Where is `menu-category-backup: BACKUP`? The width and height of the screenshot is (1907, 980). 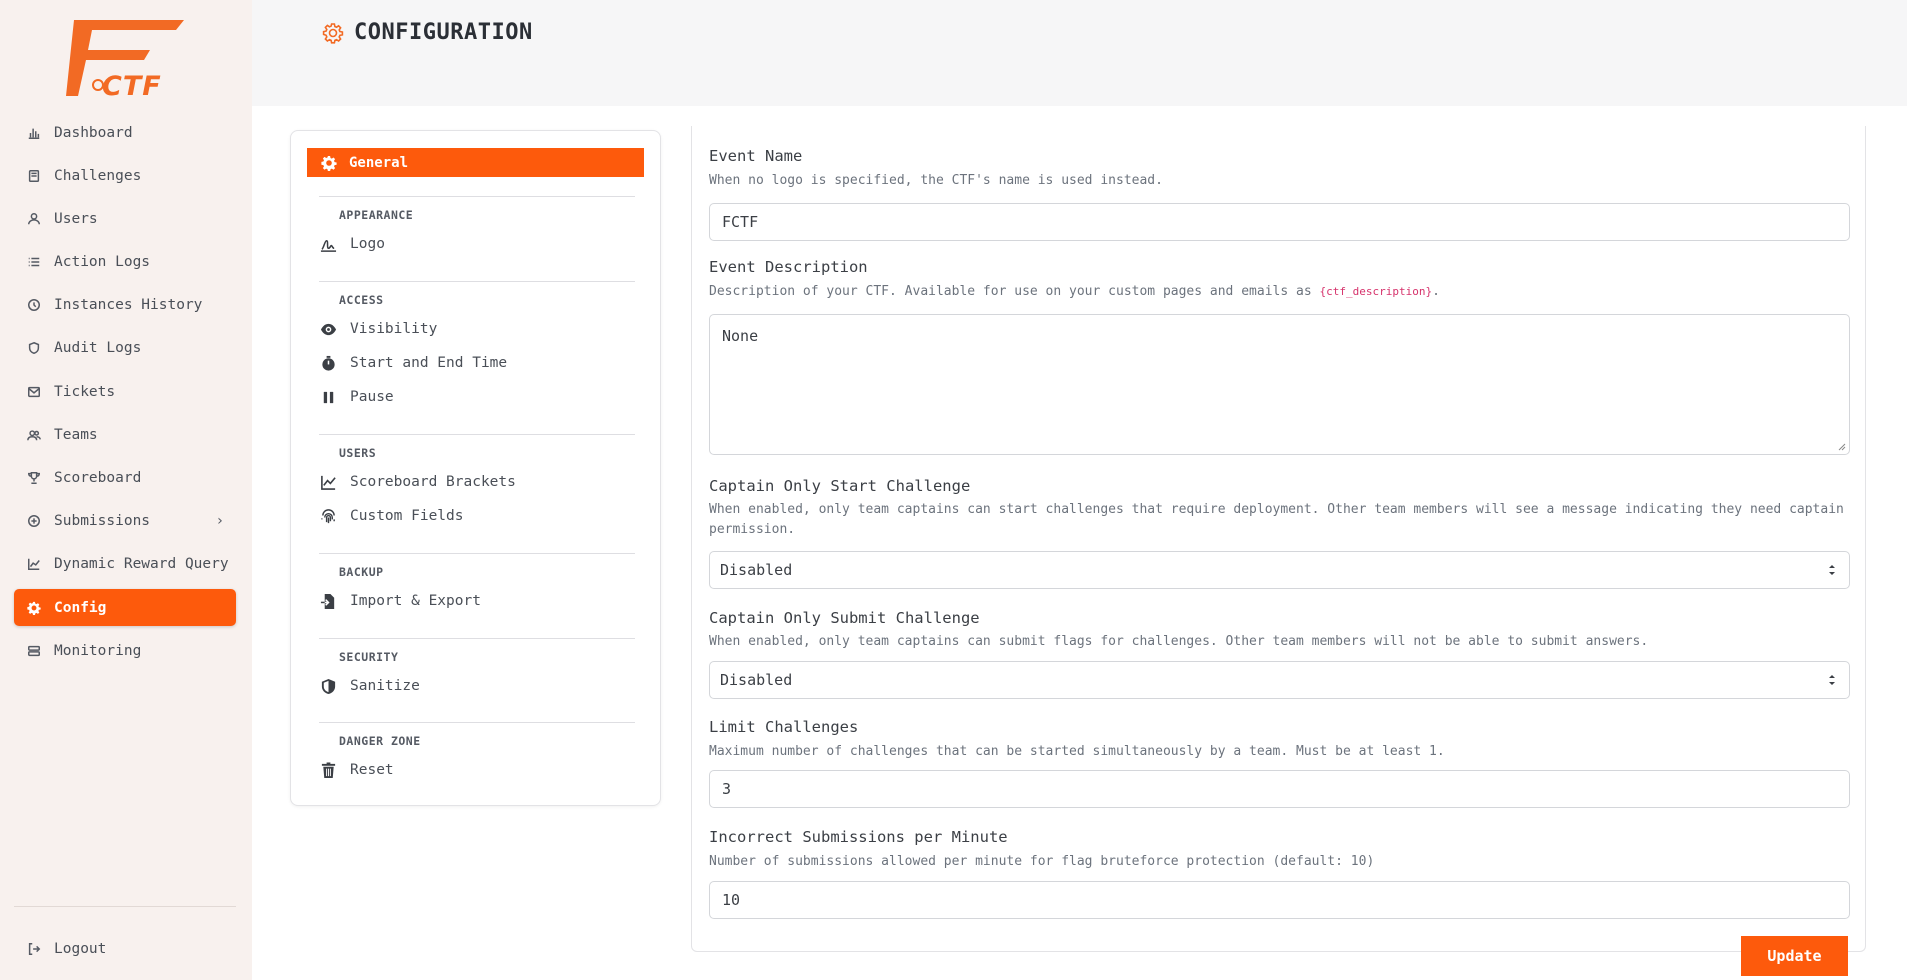 menu-category-backup: BACKUP is located at coordinates (361, 572).